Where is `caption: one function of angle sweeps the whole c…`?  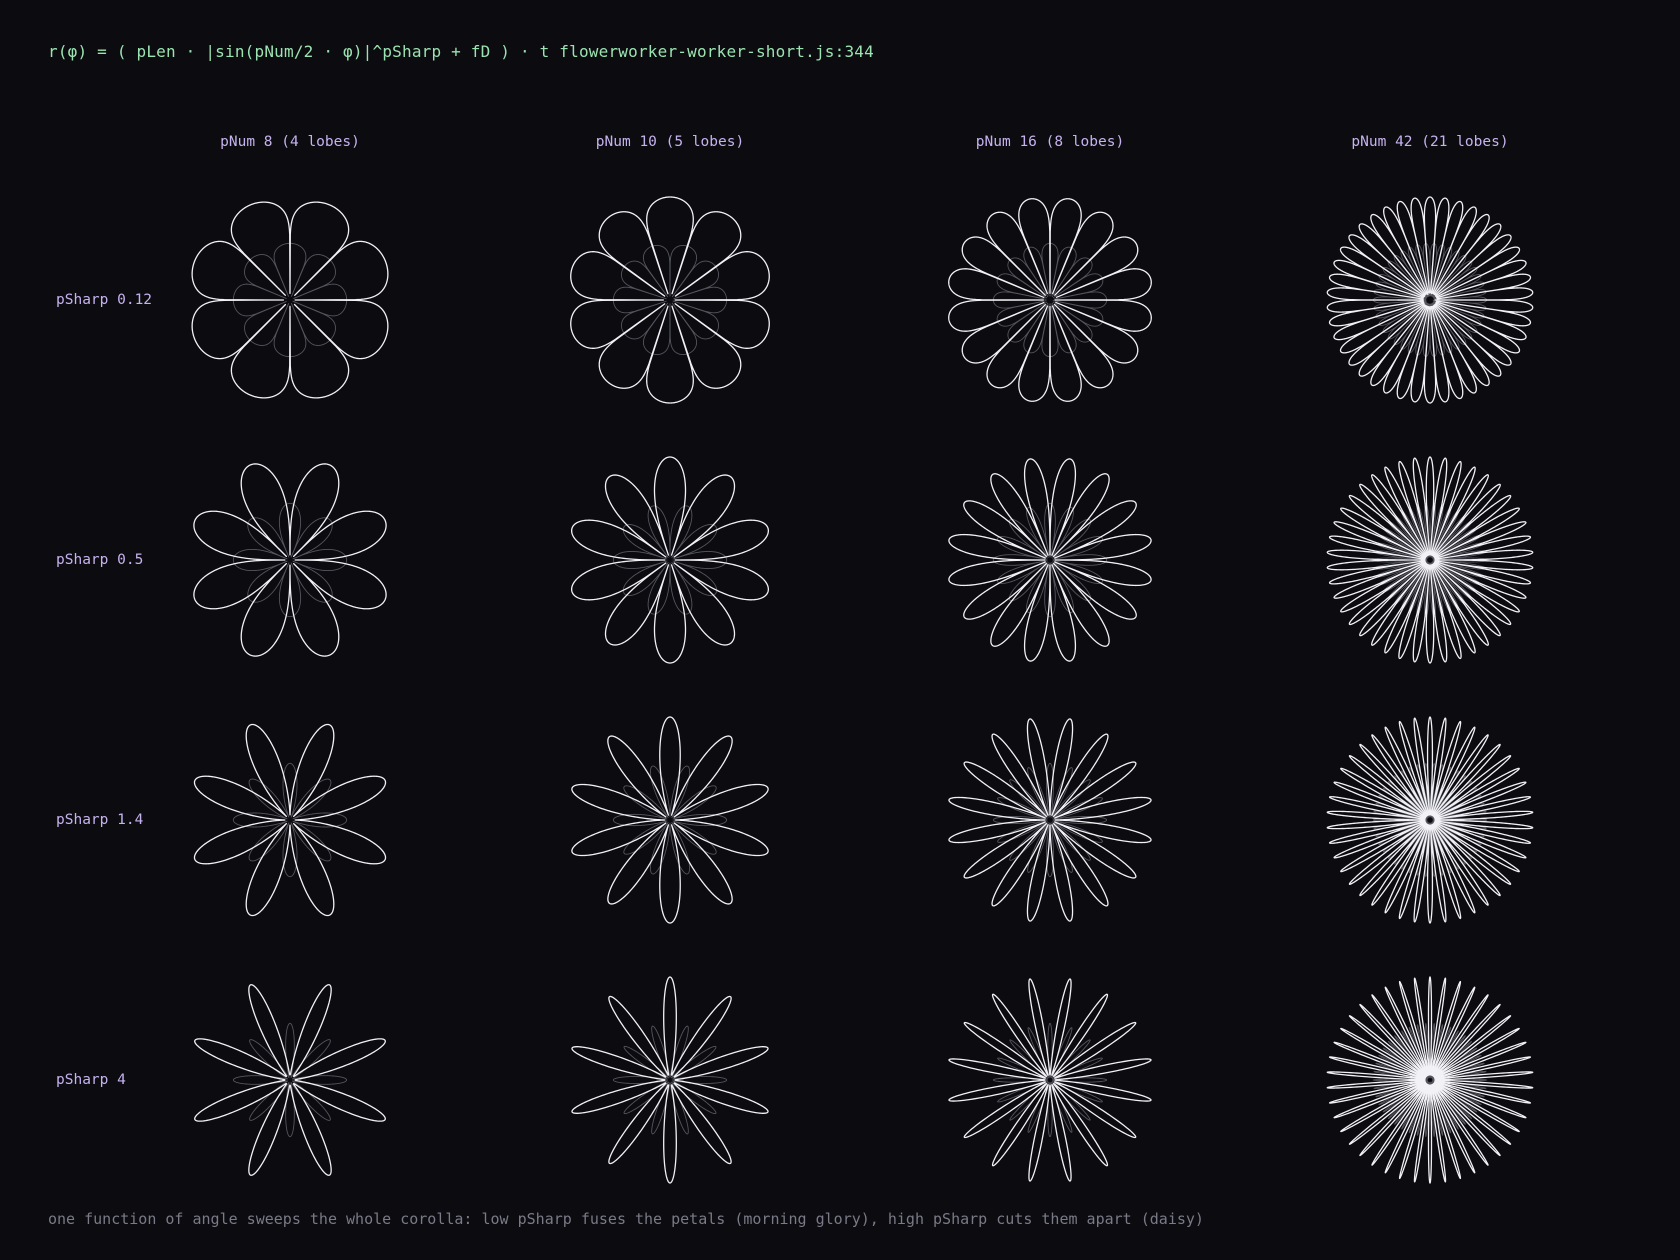
caption: one function of angle sweeps the whole c… is located at coordinates (626, 1219).